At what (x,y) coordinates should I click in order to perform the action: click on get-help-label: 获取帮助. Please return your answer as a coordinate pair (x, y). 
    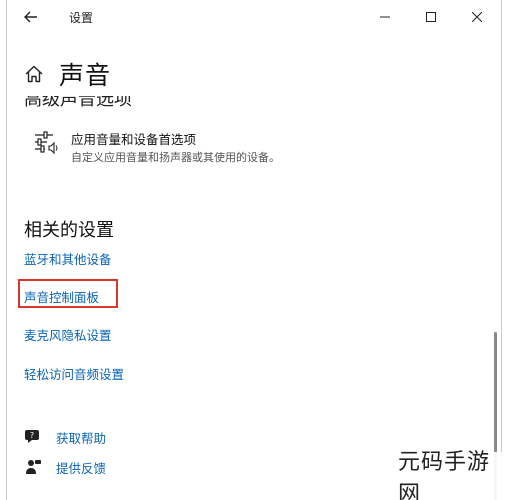
    Looking at the image, I should click on (81, 438).